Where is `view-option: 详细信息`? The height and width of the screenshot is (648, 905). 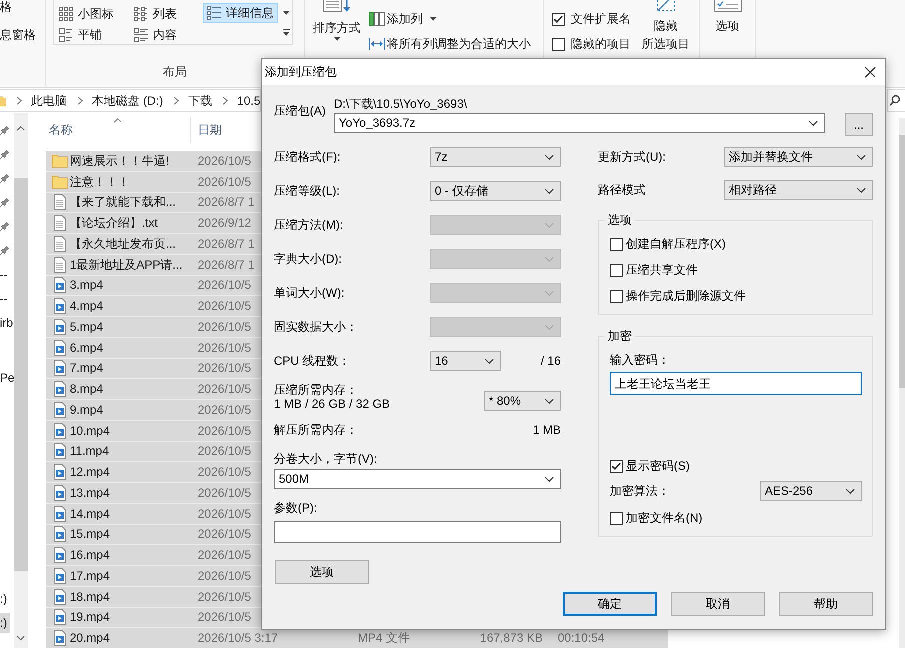 view-option: 详细信息 is located at coordinates (240, 13).